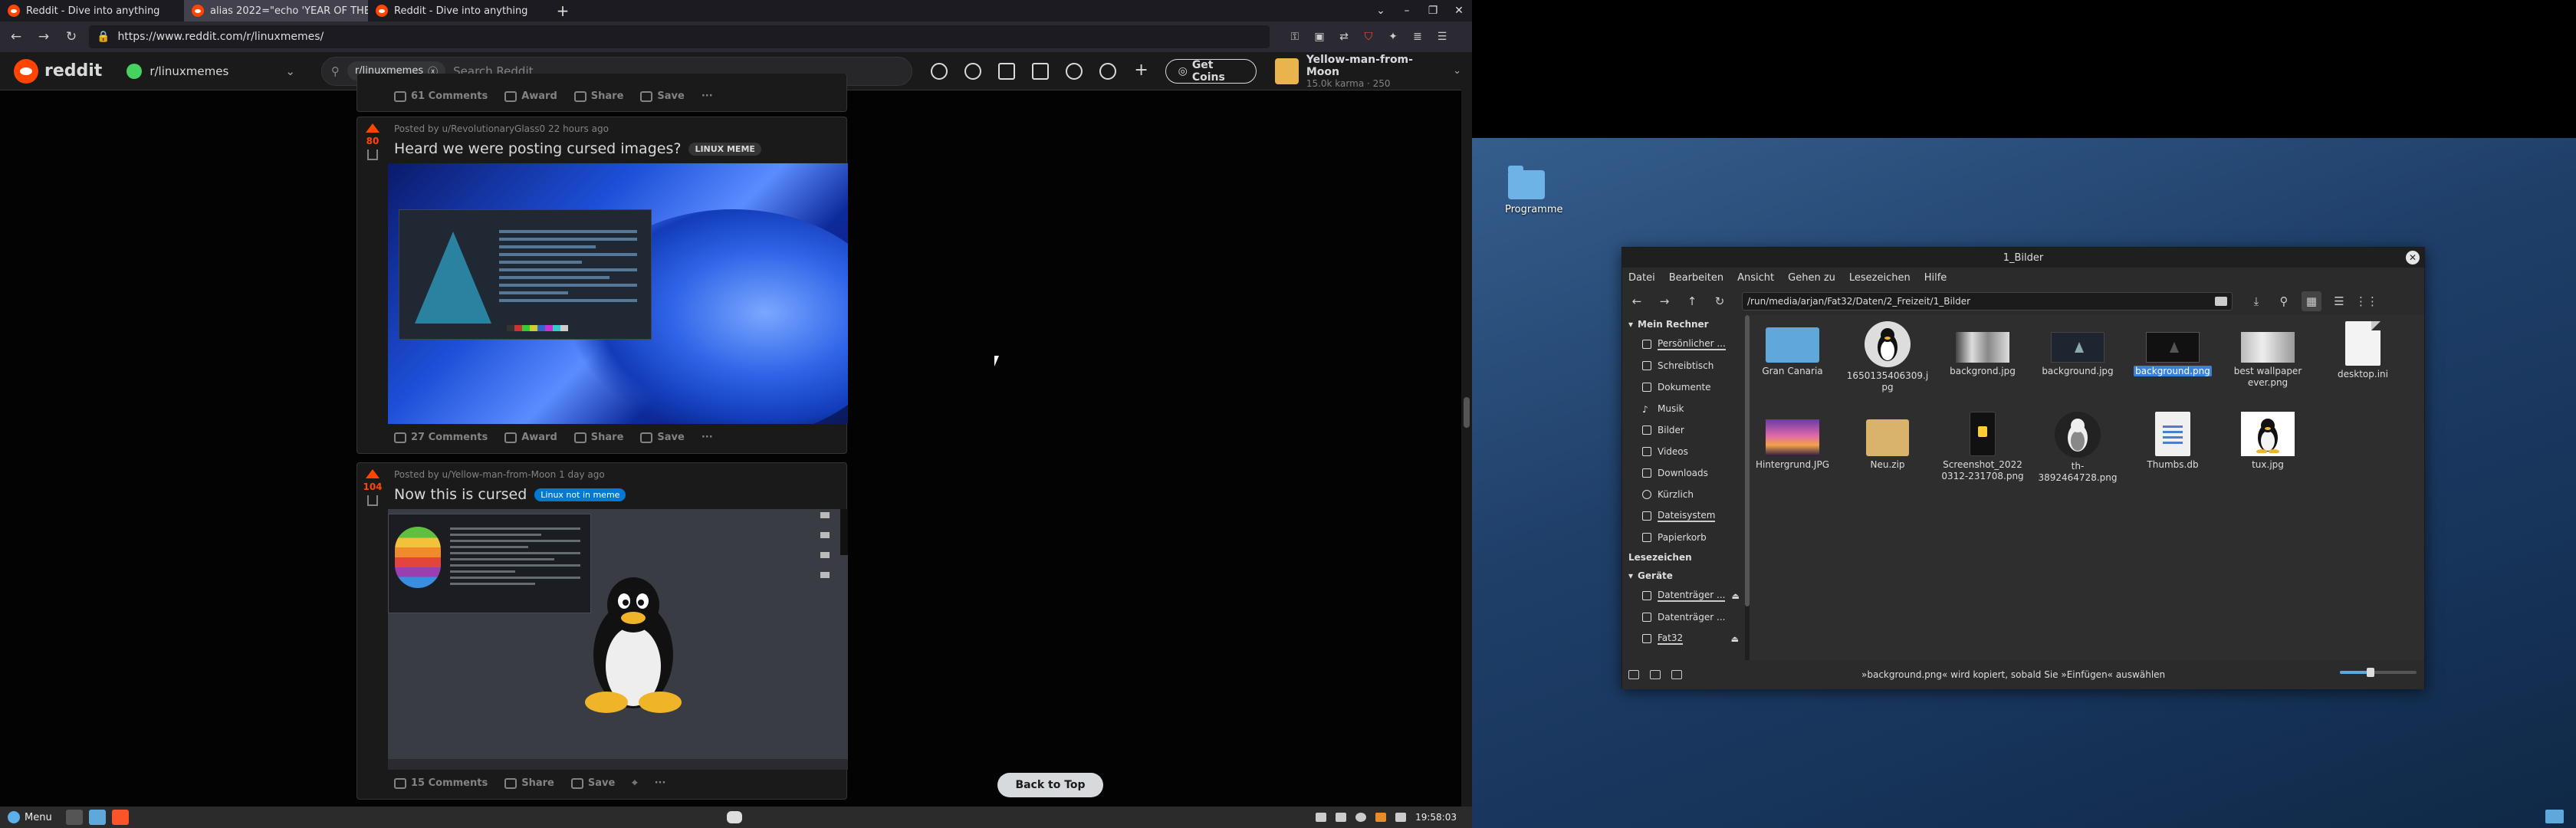 This screenshot has width=2576, height=828. What do you see at coordinates (1534, 190) in the screenshot?
I see `desktop-folder-icon: Programme` at bounding box center [1534, 190].